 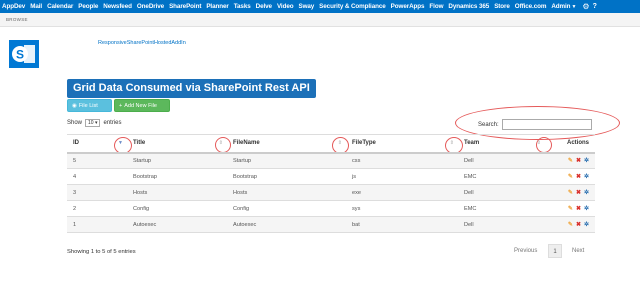 I want to click on nav-powerapps: PowerApps, so click(x=408, y=6).